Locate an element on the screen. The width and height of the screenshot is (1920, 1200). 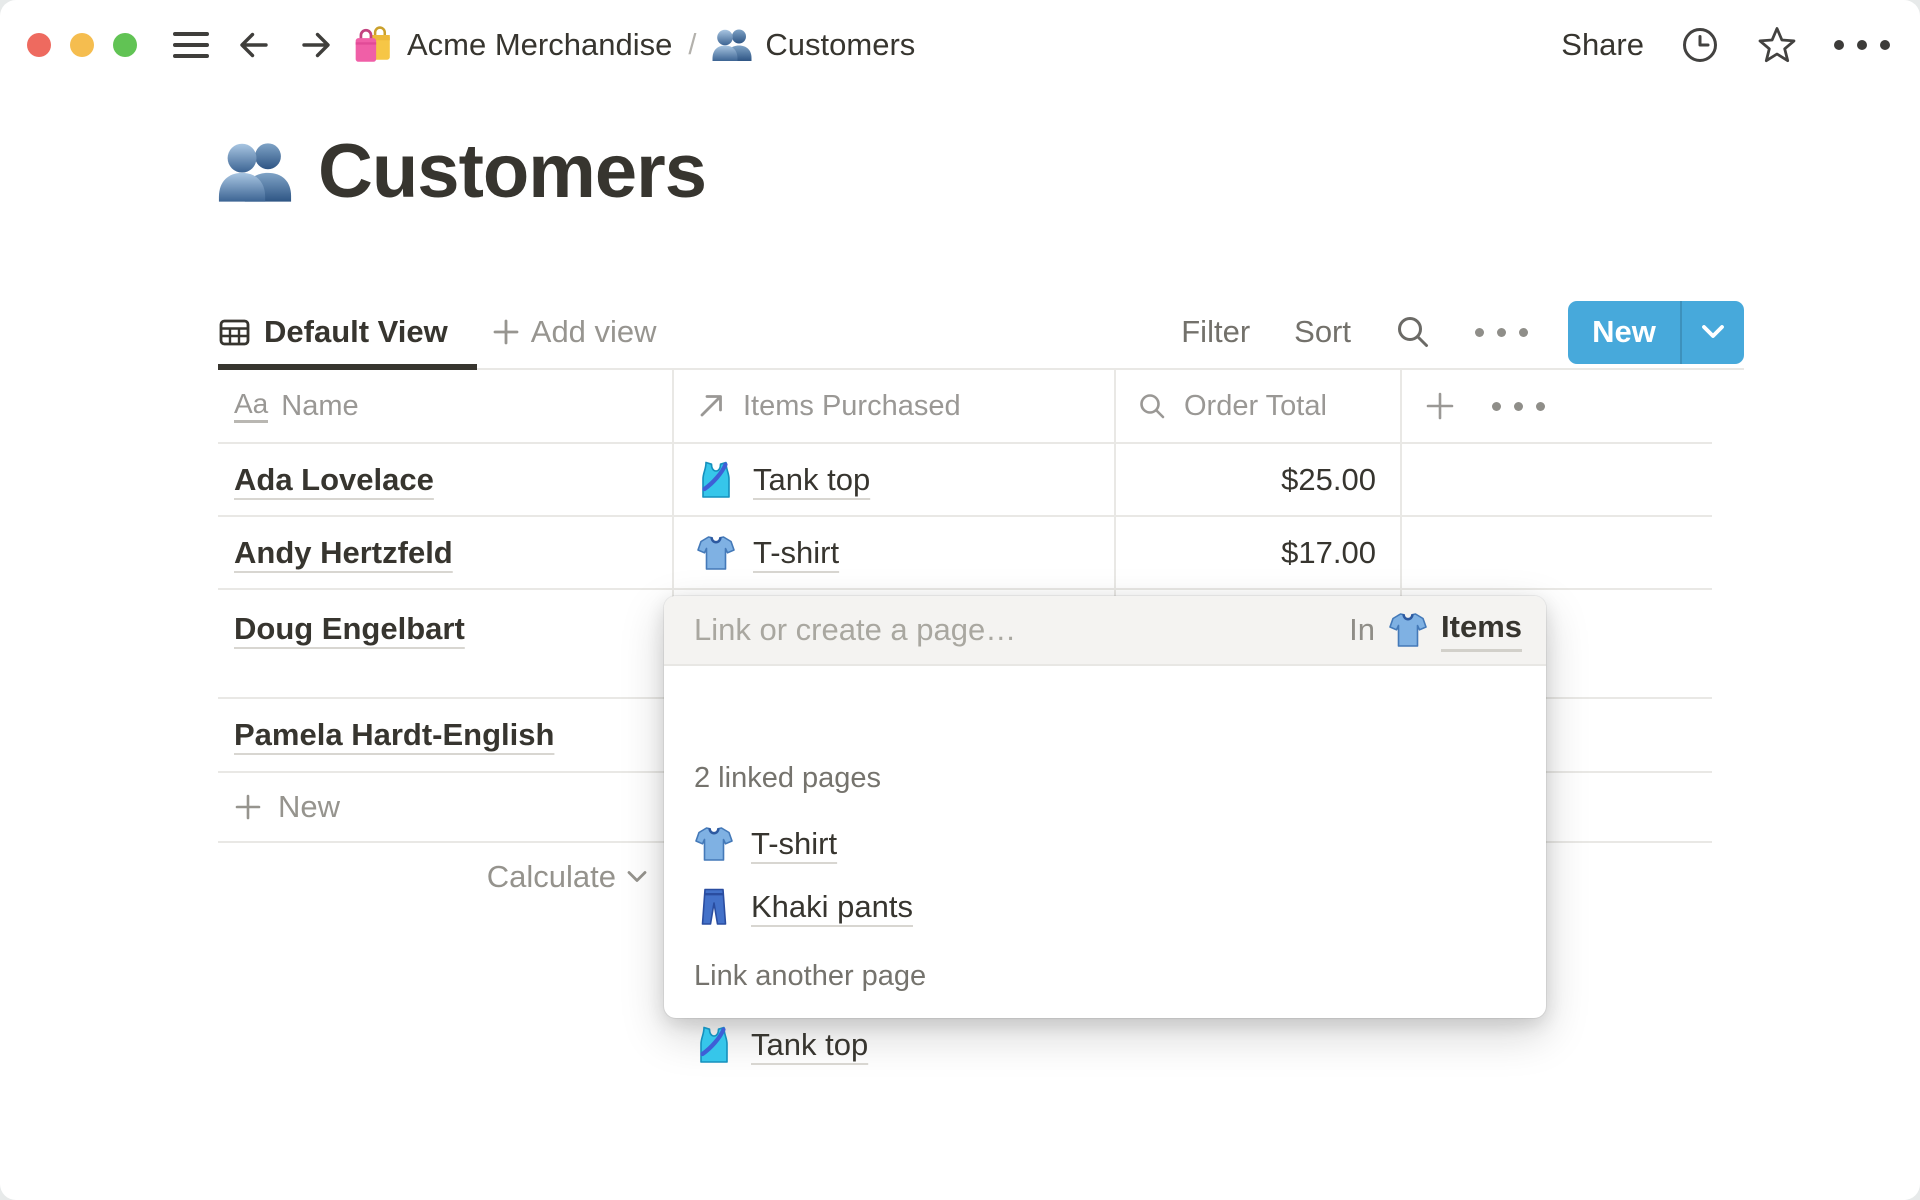
tab-default-view-label: Default View is located at coordinates (356, 331).